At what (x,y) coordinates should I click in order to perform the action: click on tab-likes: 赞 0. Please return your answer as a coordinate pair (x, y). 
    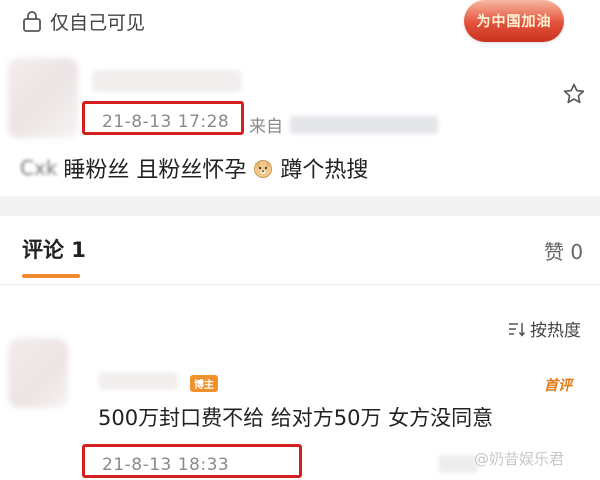
    Looking at the image, I should click on (563, 250).